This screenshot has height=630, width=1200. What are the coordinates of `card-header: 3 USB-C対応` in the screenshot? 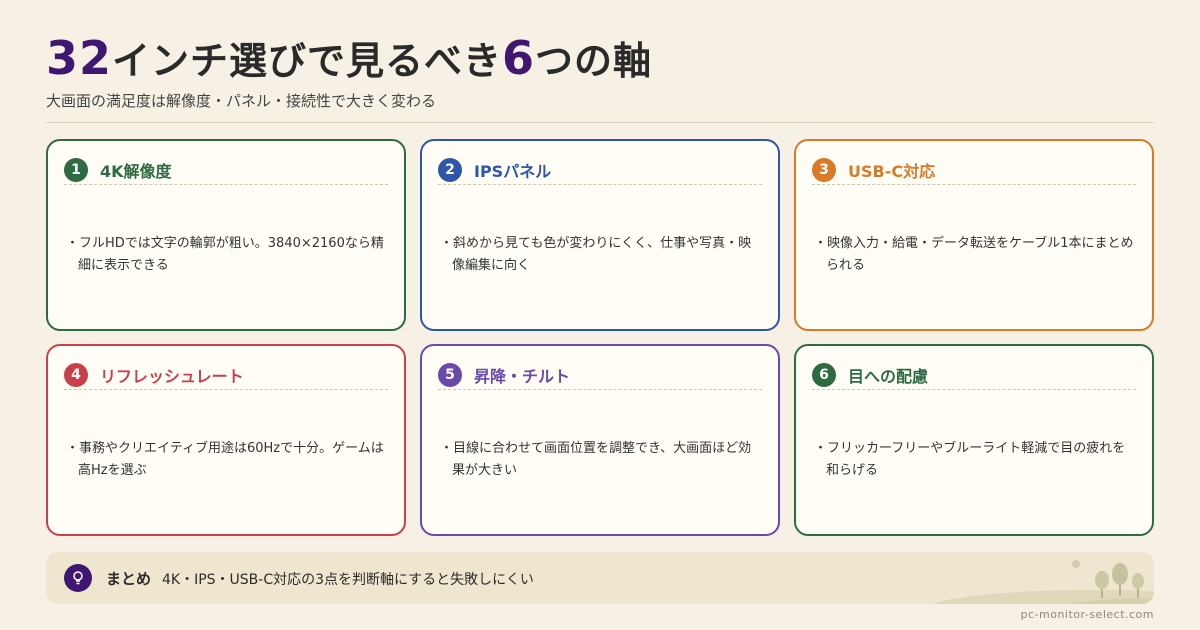 It's located at (974, 170).